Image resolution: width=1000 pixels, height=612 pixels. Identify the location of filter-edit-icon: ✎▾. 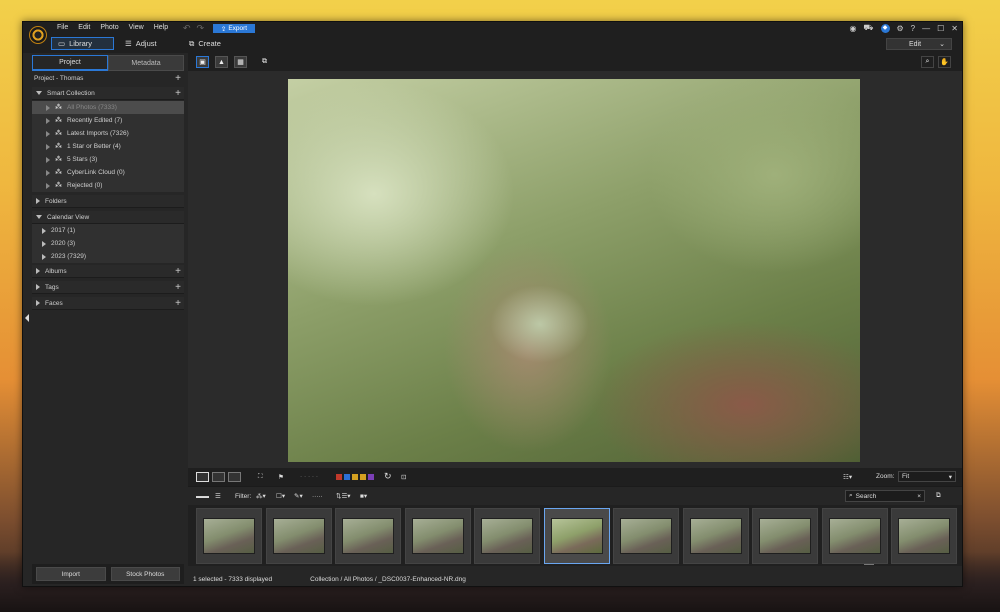
(298, 496).